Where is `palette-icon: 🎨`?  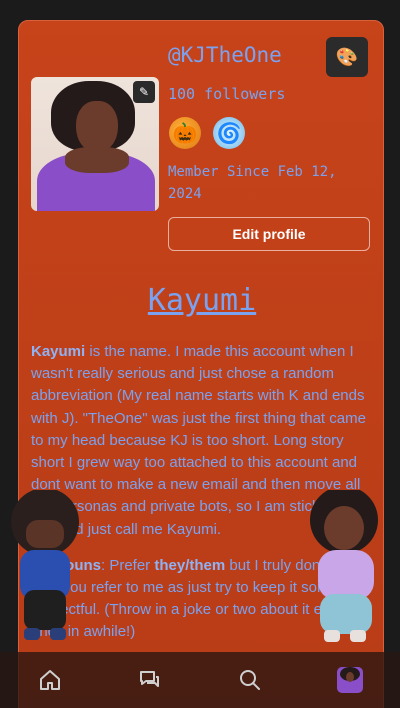
palette-icon: 🎨 is located at coordinates (347, 57).